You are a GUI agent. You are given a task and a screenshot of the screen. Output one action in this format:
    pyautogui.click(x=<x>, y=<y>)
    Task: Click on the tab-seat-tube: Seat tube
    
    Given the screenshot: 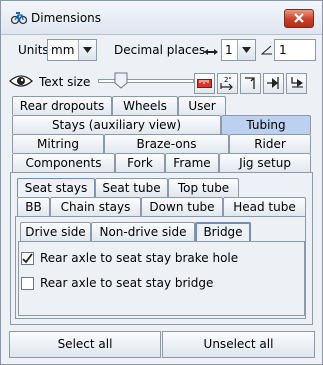 What is the action you would take?
    pyautogui.click(x=131, y=187)
    